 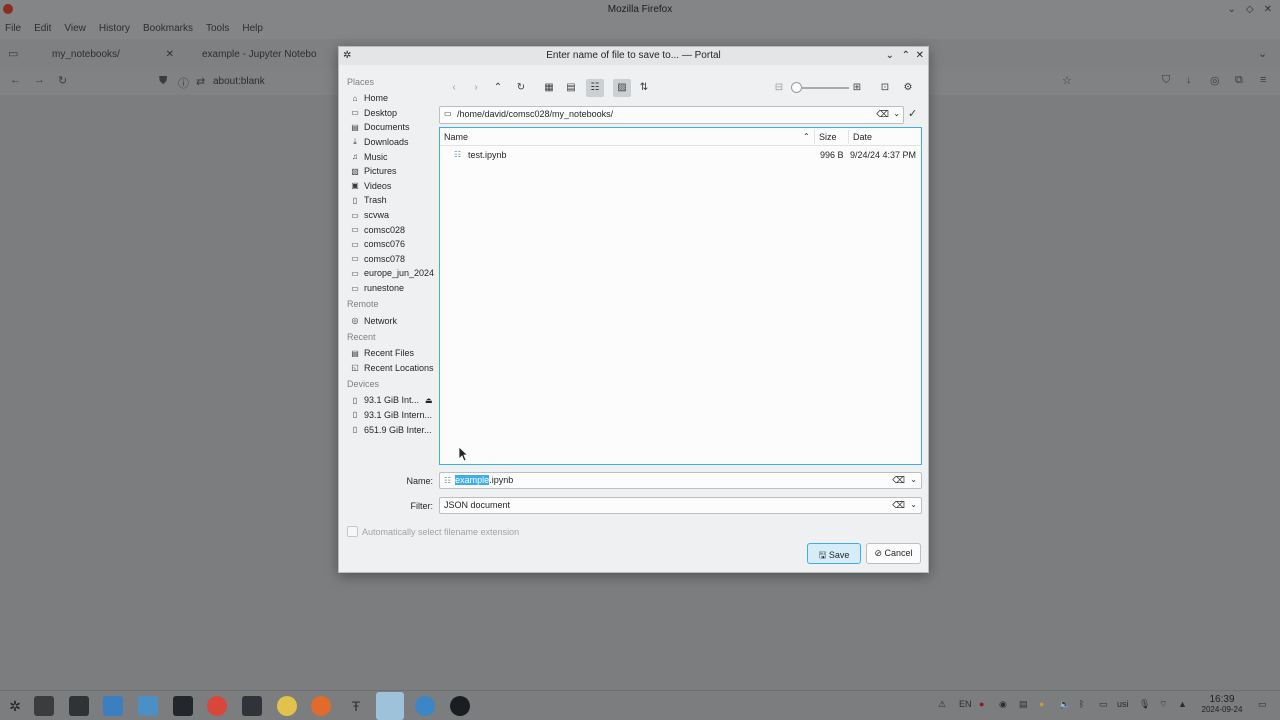 I want to click on place-recent-files: ▤ Recent Files, so click(x=392, y=353).